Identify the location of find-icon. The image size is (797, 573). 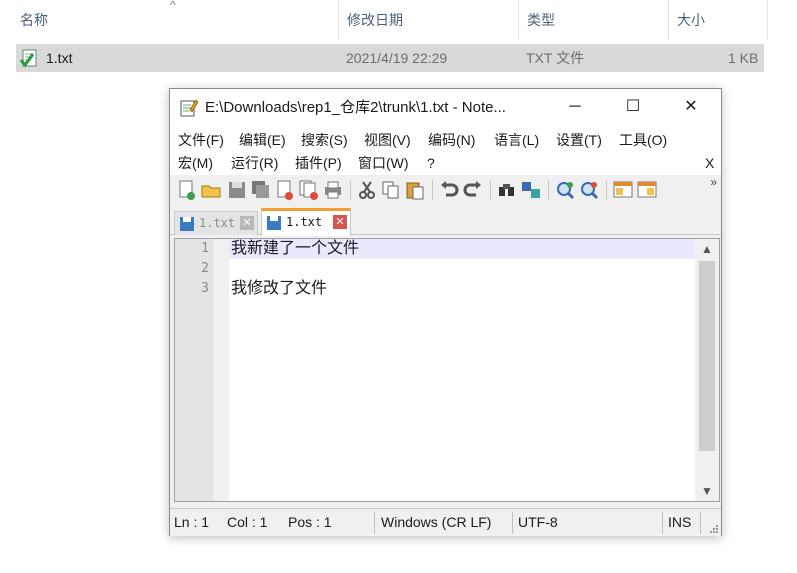
(507, 190).